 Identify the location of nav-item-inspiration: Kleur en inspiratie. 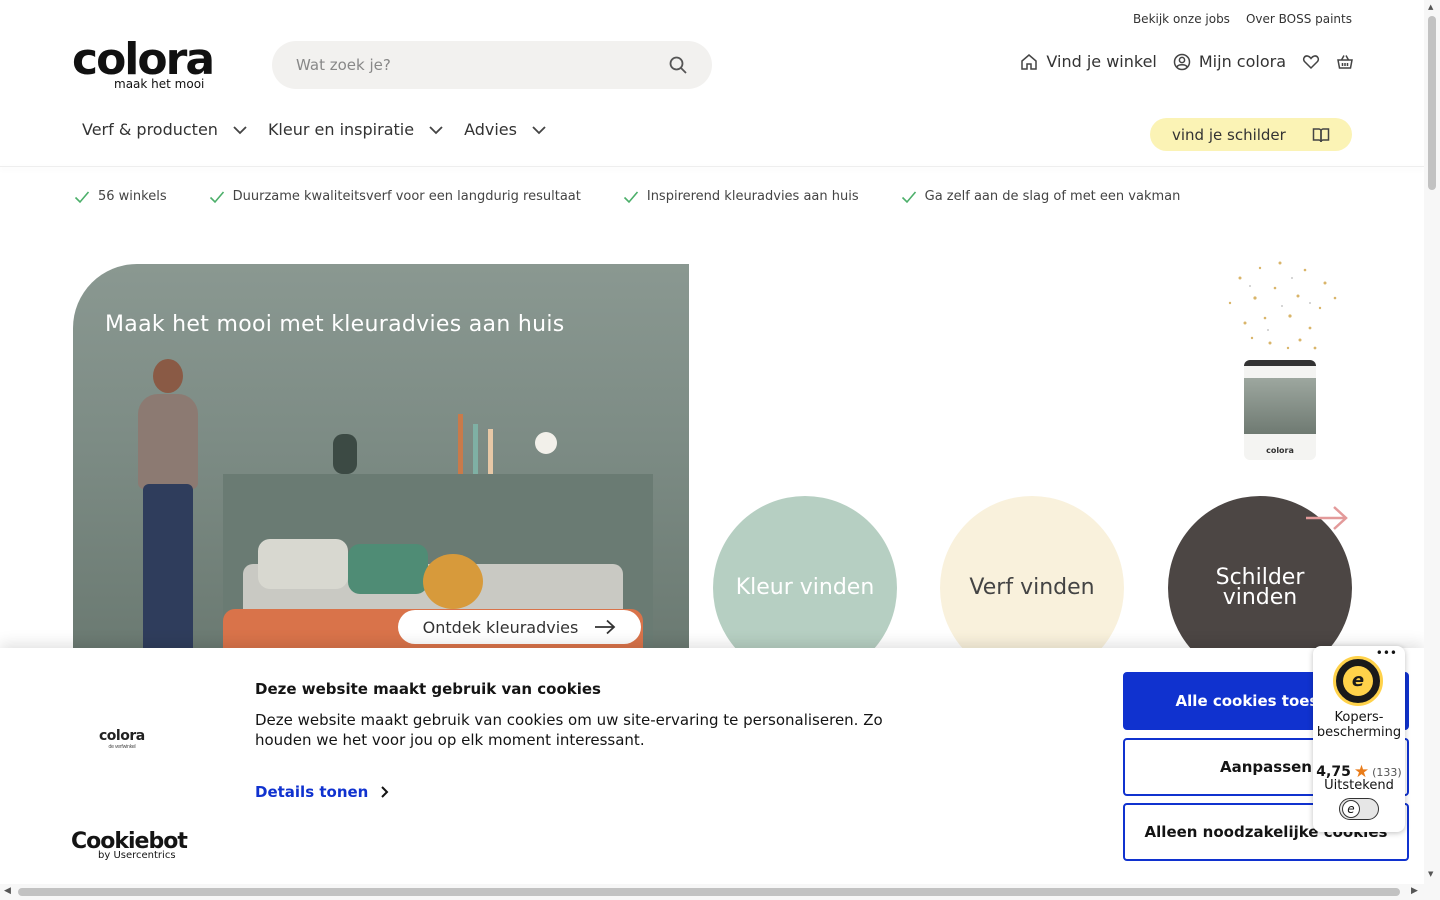
(356, 129).